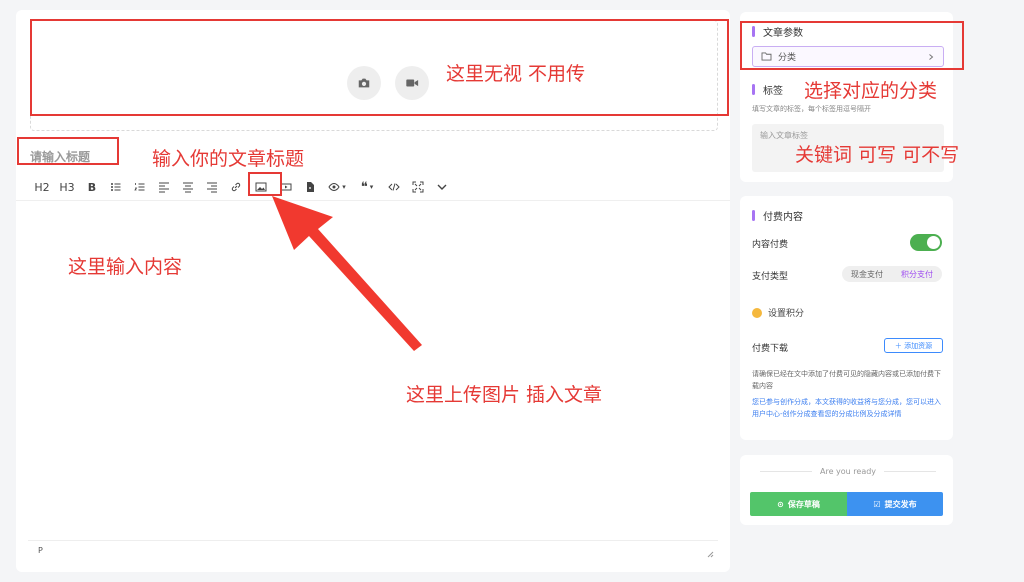 Image resolution: width=1024 pixels, height=582 pixels. I want to click on visibility-button: ▾, so click(337, 187).